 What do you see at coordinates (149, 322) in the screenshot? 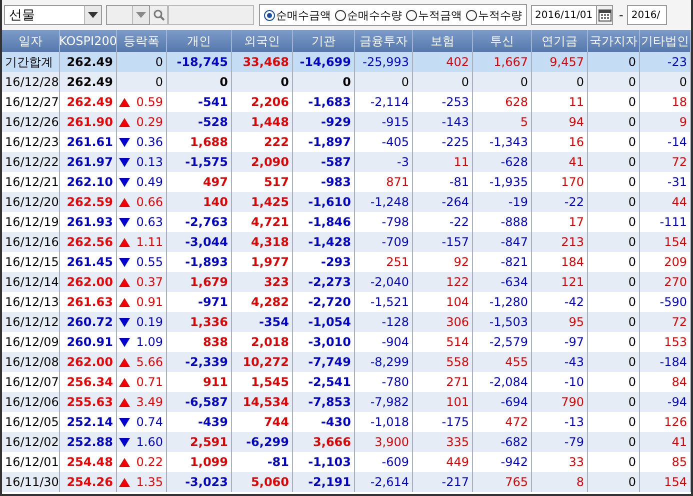
I see `table-cell: 0.19` at bounding box center [149, 322].